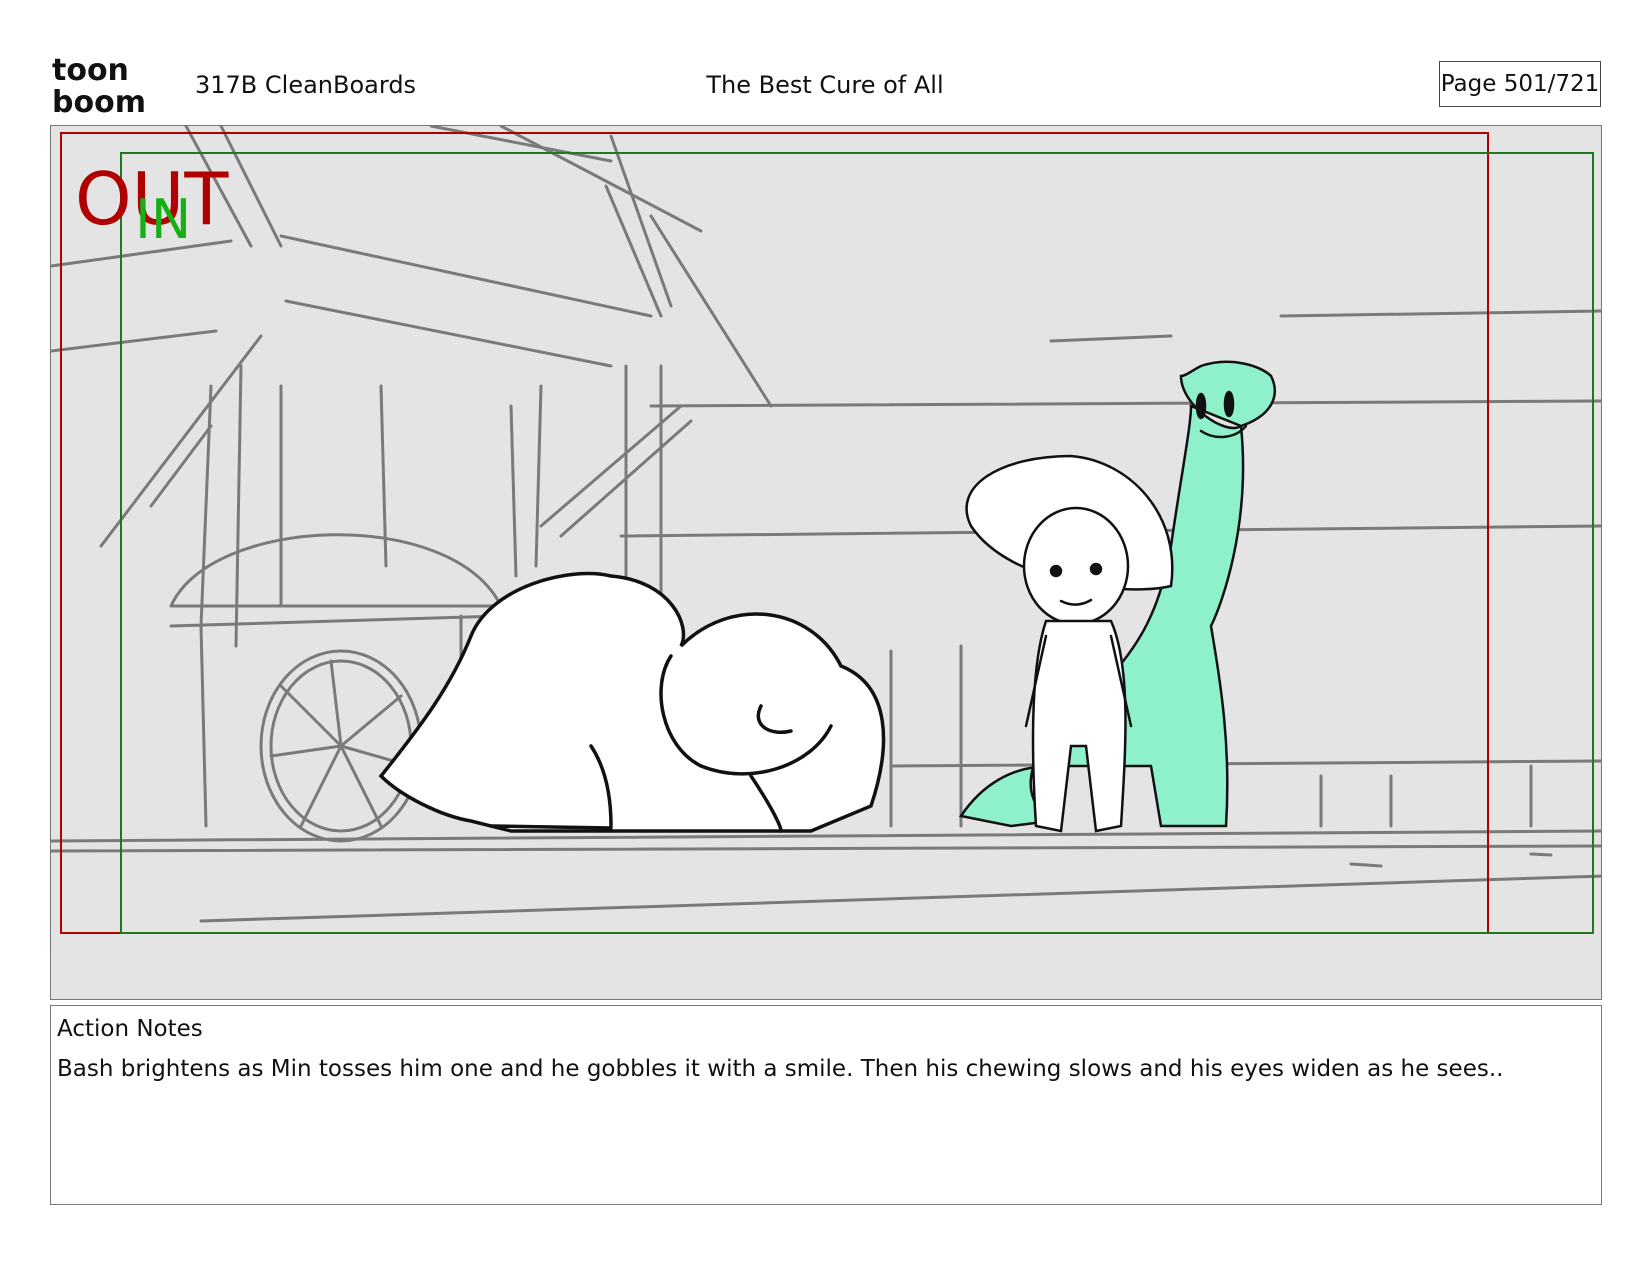  I want to click on storyboard-title: The Best Cure of All, so click(825, 85).